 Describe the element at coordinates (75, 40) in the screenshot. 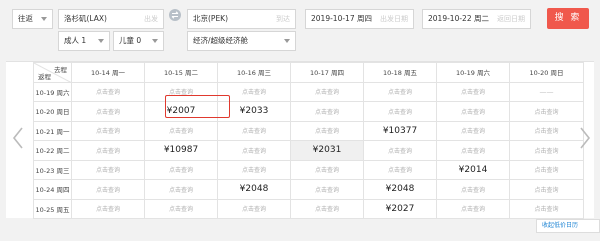

I see `adults-value: 成人 1` at that location.